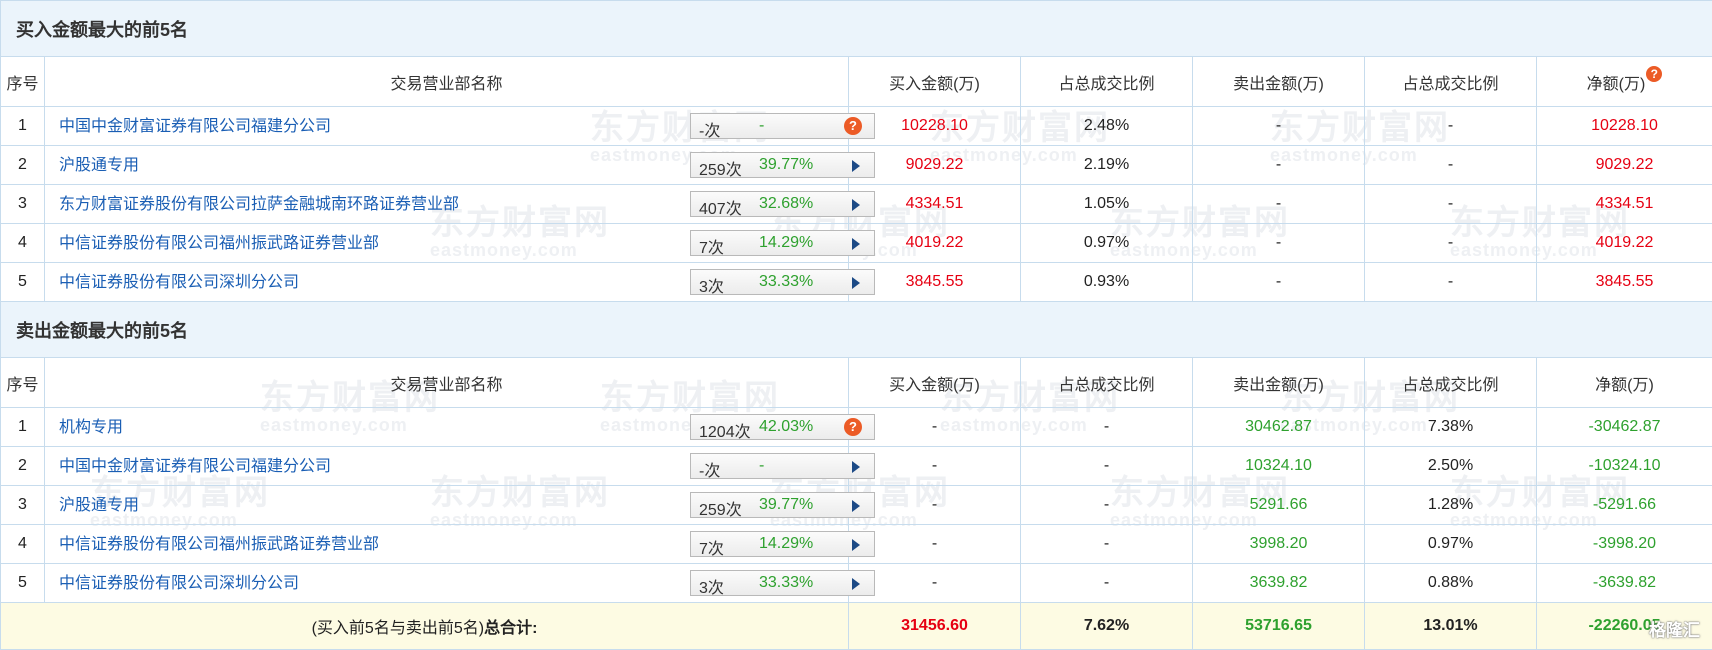  What do you see at coordinates (1451, 583) in the screenshot?
I see `sell-ratio: 0.88%` at bounding box center [1451, 583].